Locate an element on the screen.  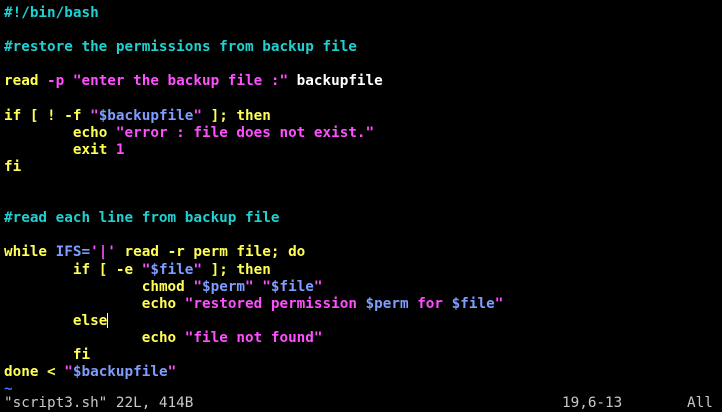
code-token-keyword: read is located at coordinates (21, 81).